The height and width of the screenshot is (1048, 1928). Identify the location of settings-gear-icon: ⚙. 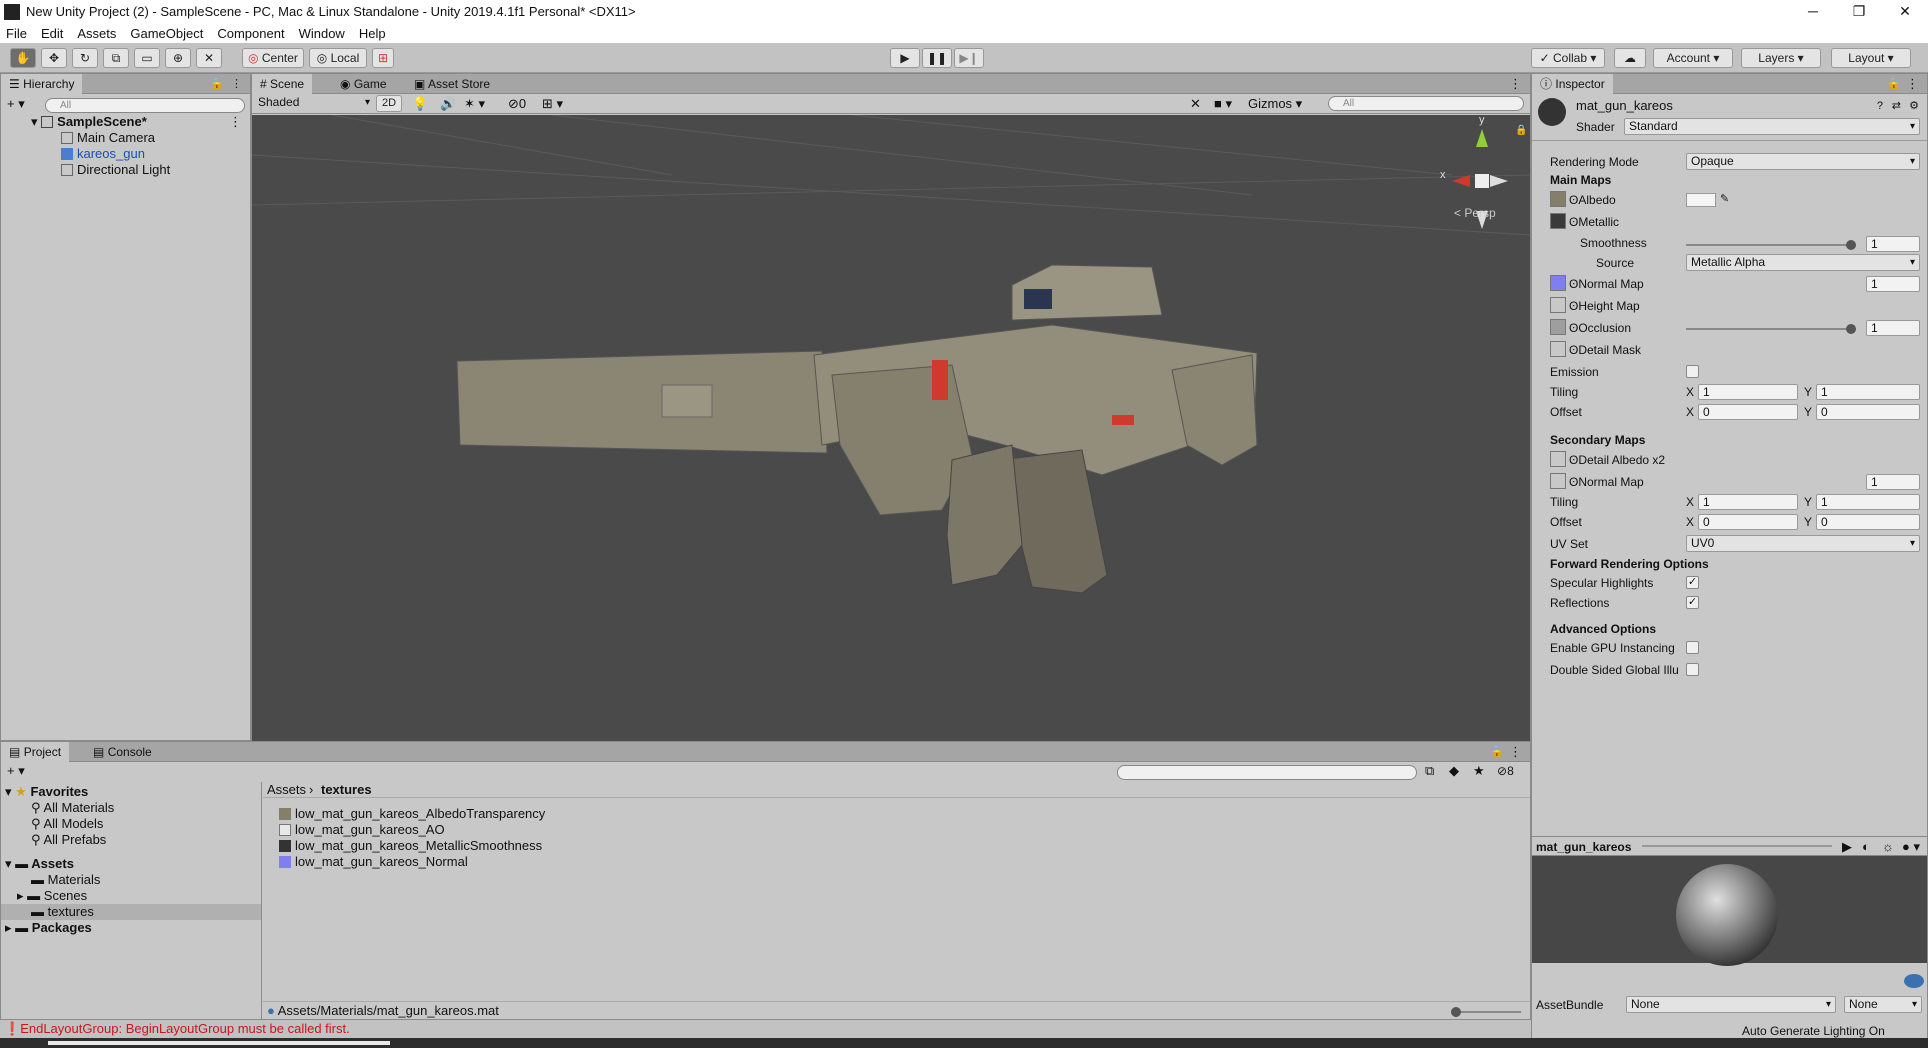
(1914, 106).